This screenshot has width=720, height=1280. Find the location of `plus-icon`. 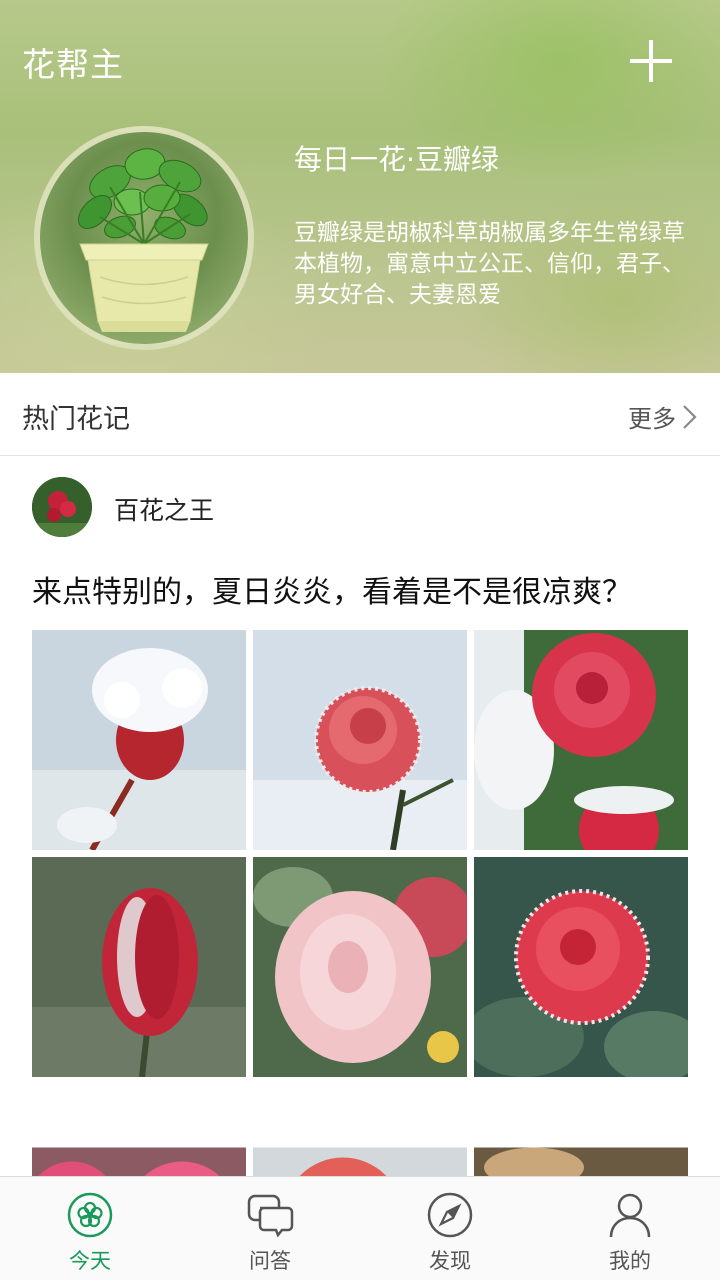

plus-icon is located at coordinates (651, 61).